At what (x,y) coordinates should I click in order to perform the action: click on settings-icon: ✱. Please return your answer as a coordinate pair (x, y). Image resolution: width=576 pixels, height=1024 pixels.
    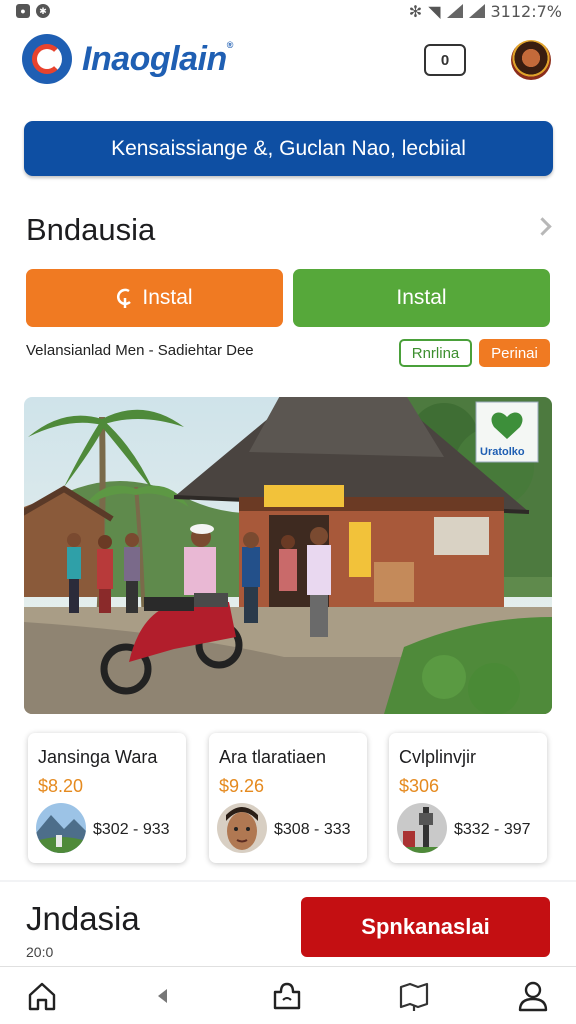
    Looking at the image, I should click on (43, 11).